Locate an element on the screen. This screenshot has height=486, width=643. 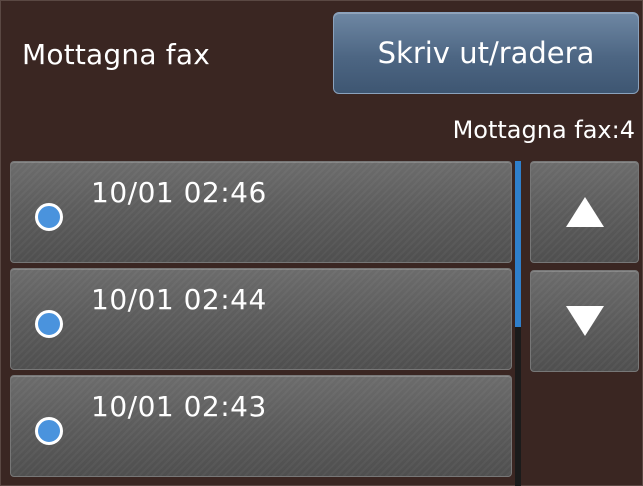
scroll-up-button is located at coordinates (584, 212).